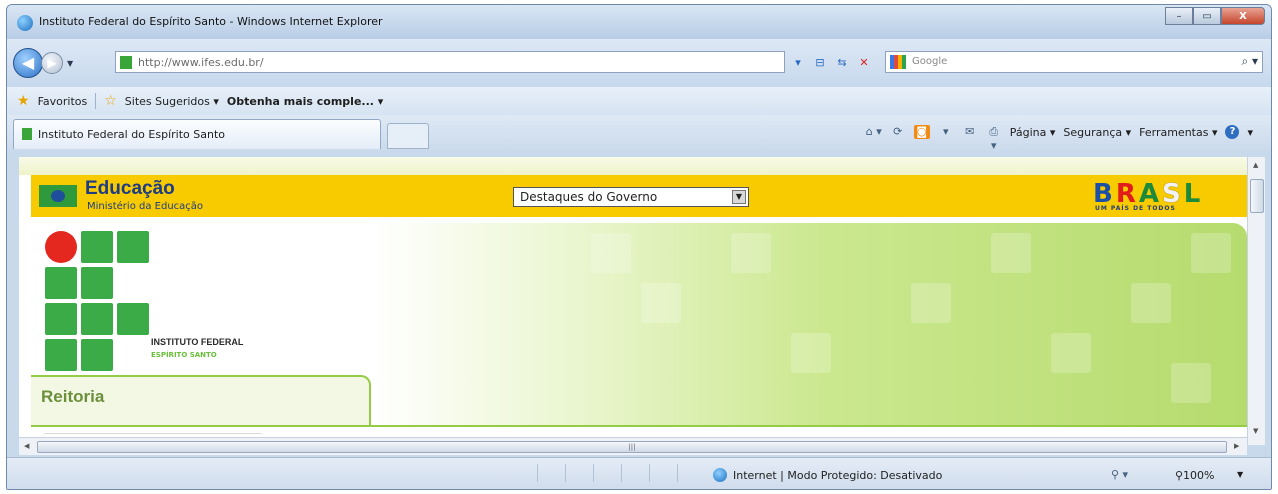 The image size is (1278, 494). Describe the element at coordinates (1256, 301) in the screenshot. I see `vertical-scrollbar: ▲ ▼` at that location.